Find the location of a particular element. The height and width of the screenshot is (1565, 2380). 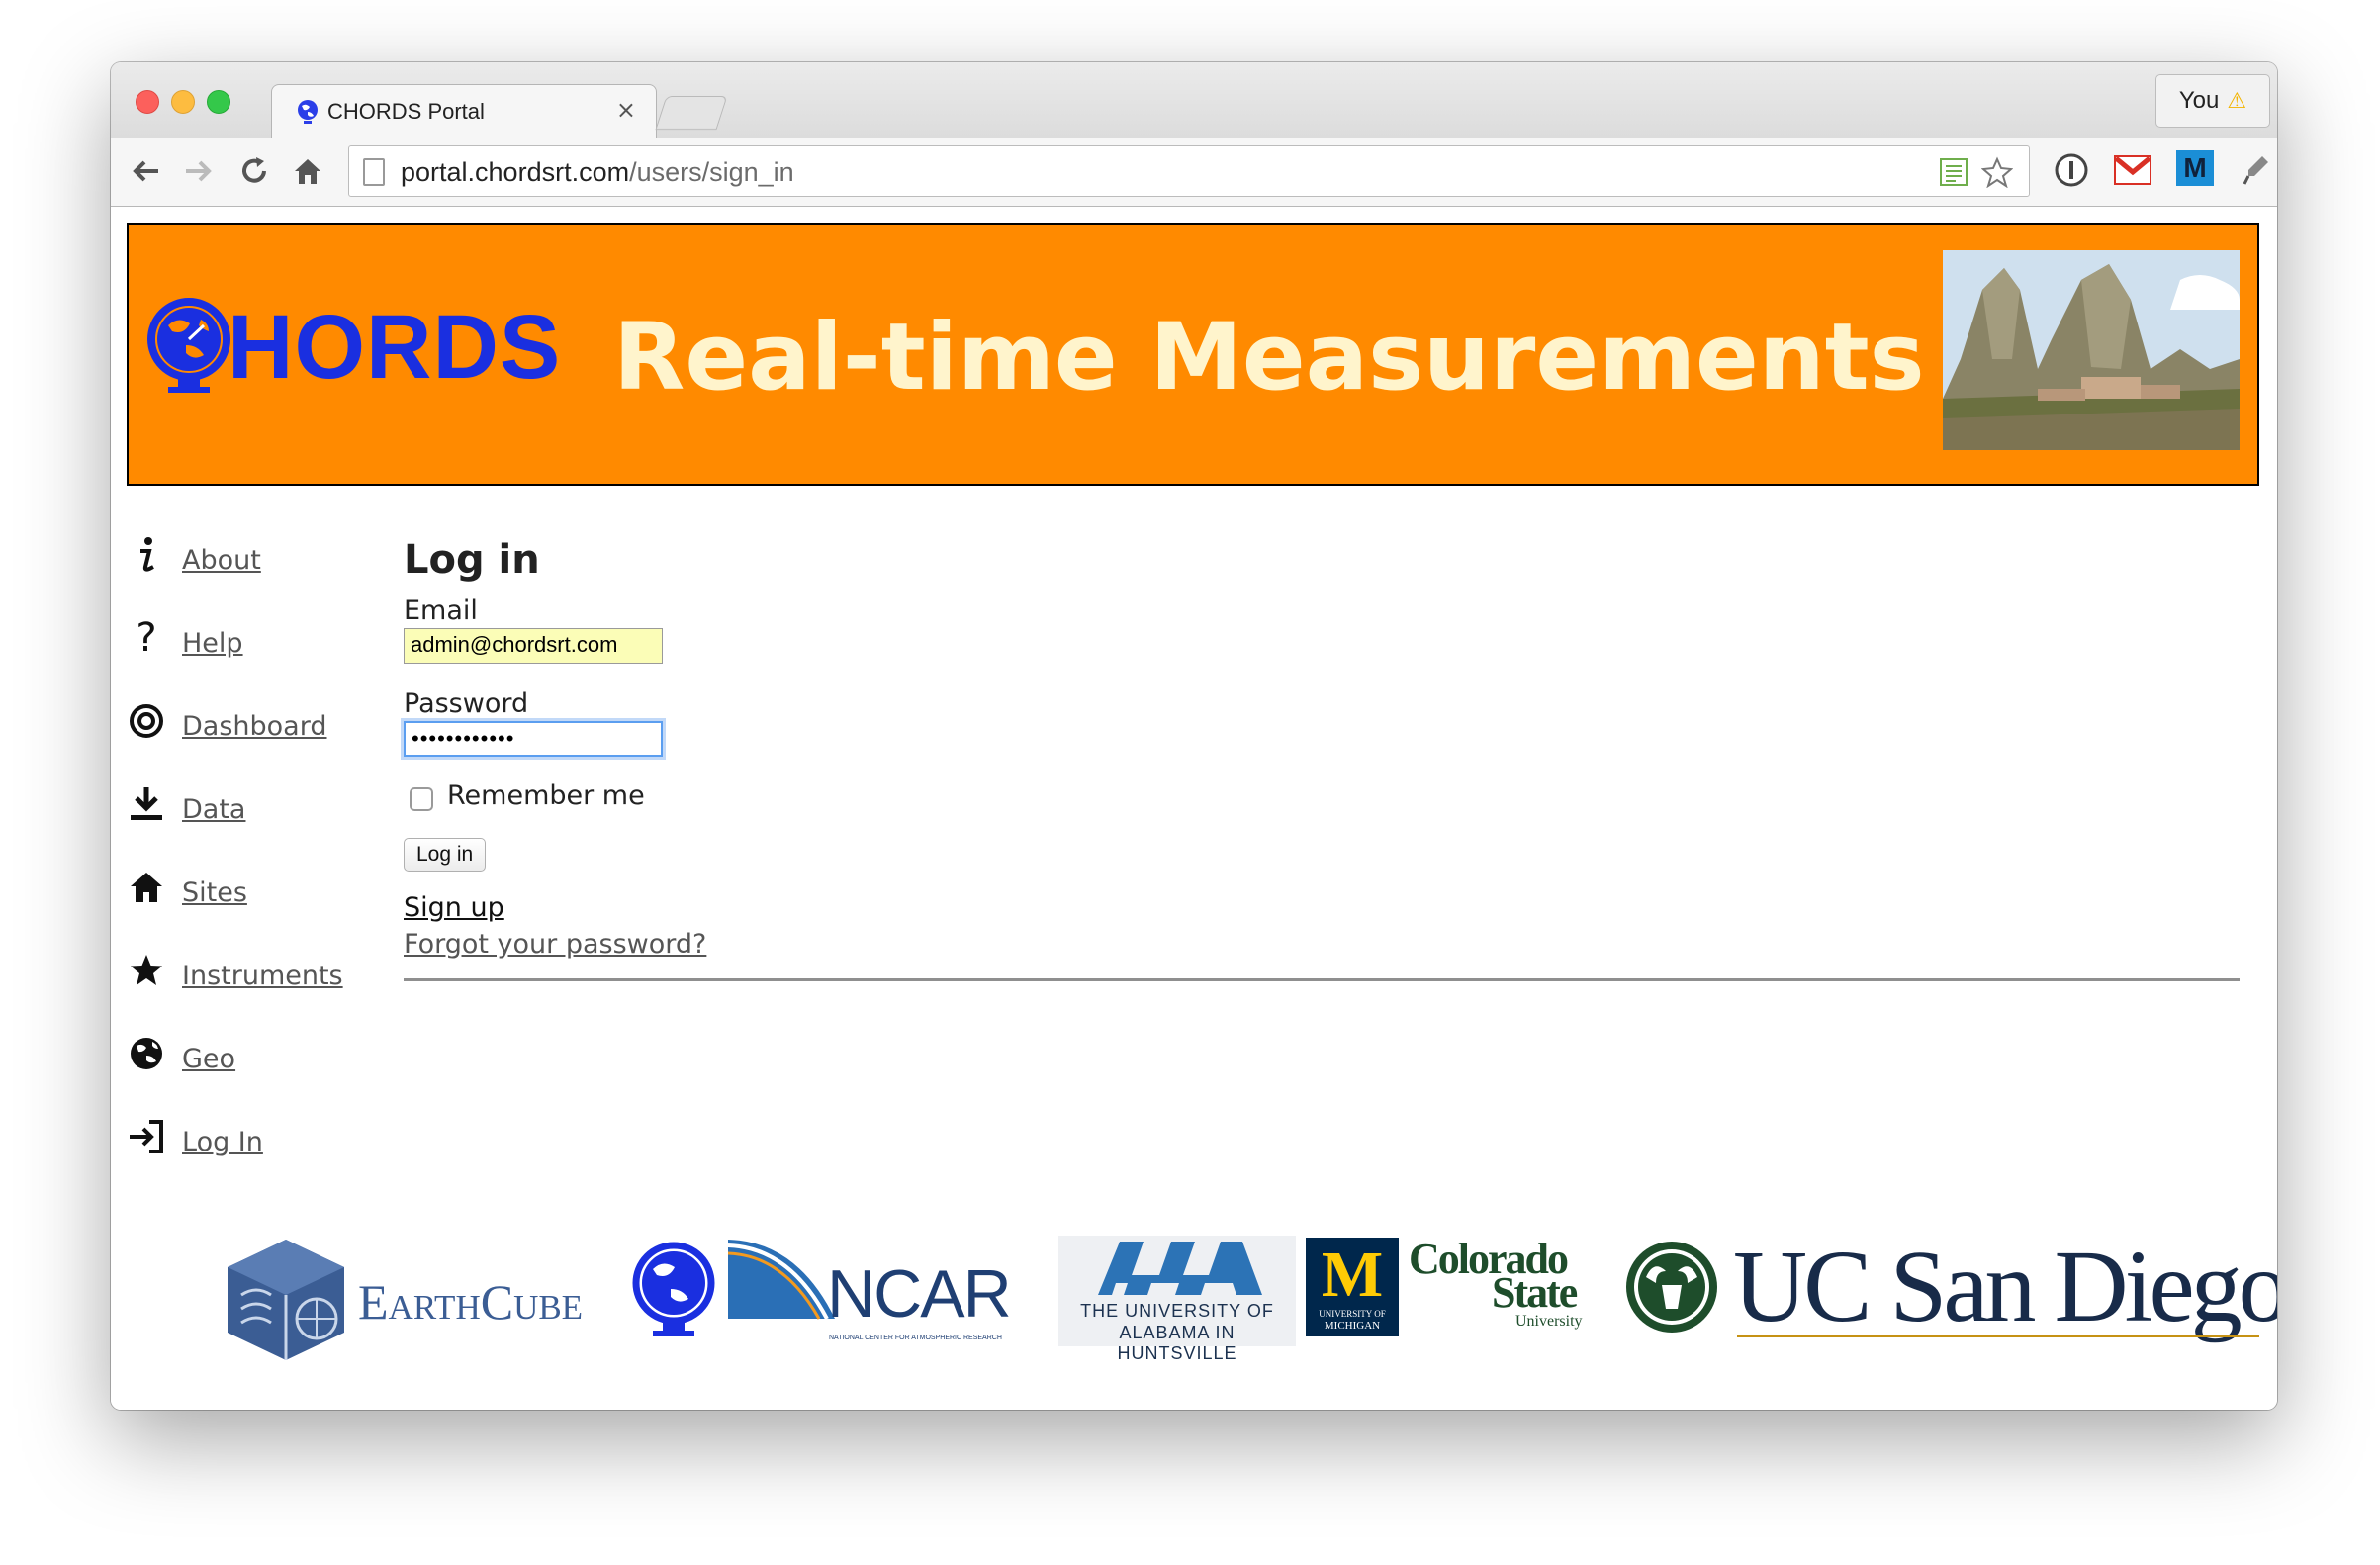

forward-icon is located at coordinates (199, 174).